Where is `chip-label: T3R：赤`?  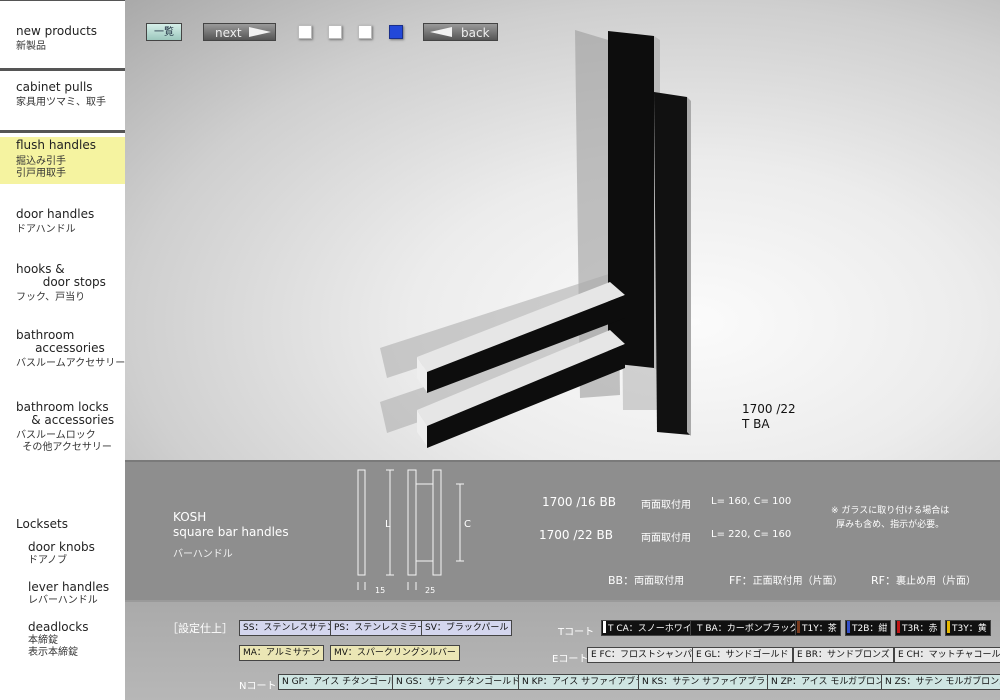
chip-label: T3R：赤 is located at coordinates (920, 629).